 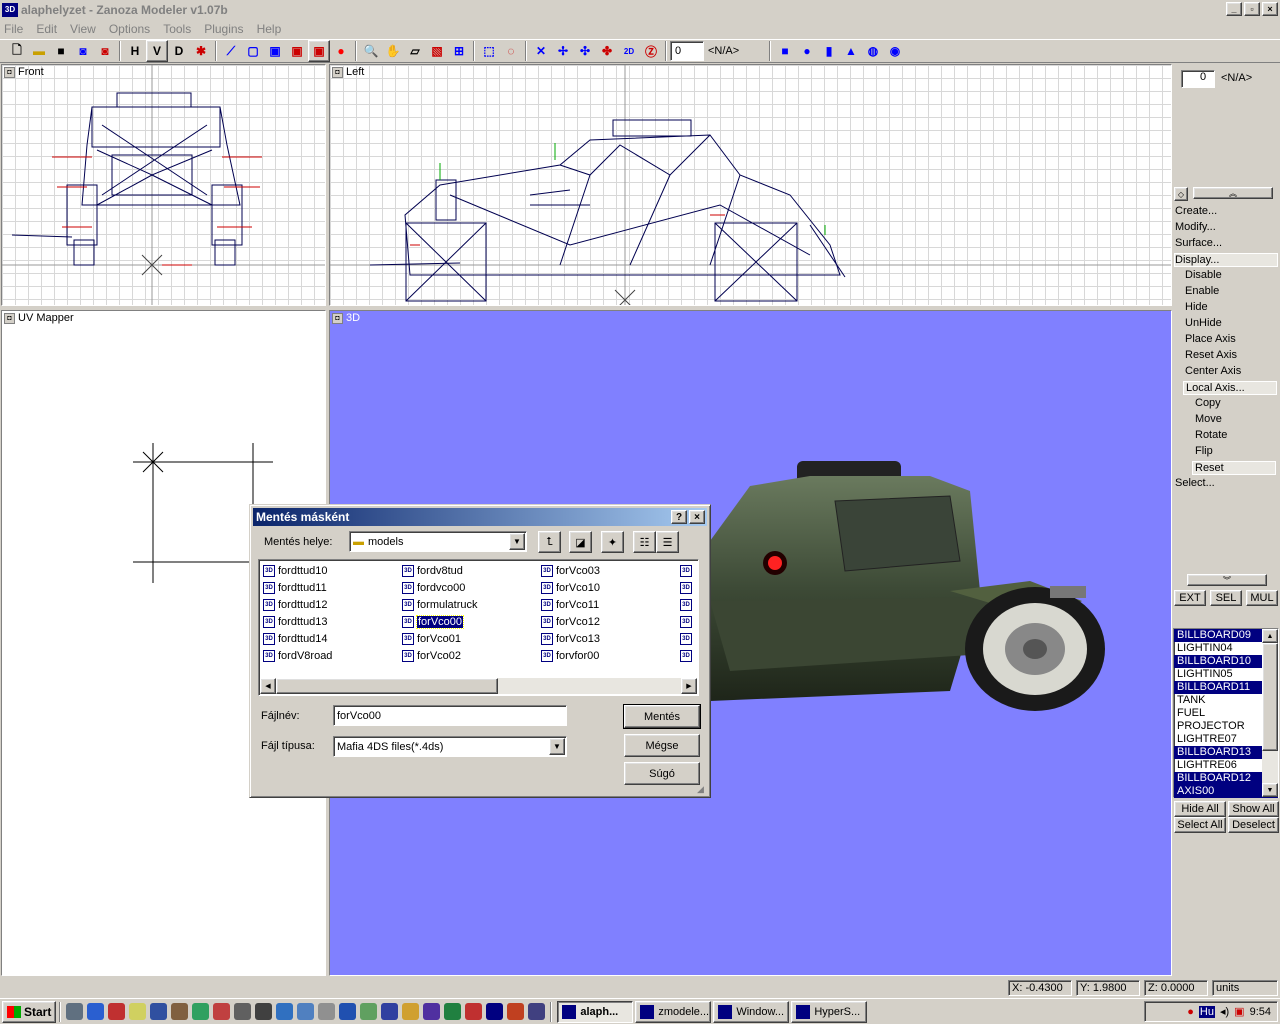 What do you see at coordinates (253, 51) in the screenshot?
I see `cube-wire-icon: ▢` at bounding box center [253, 51].